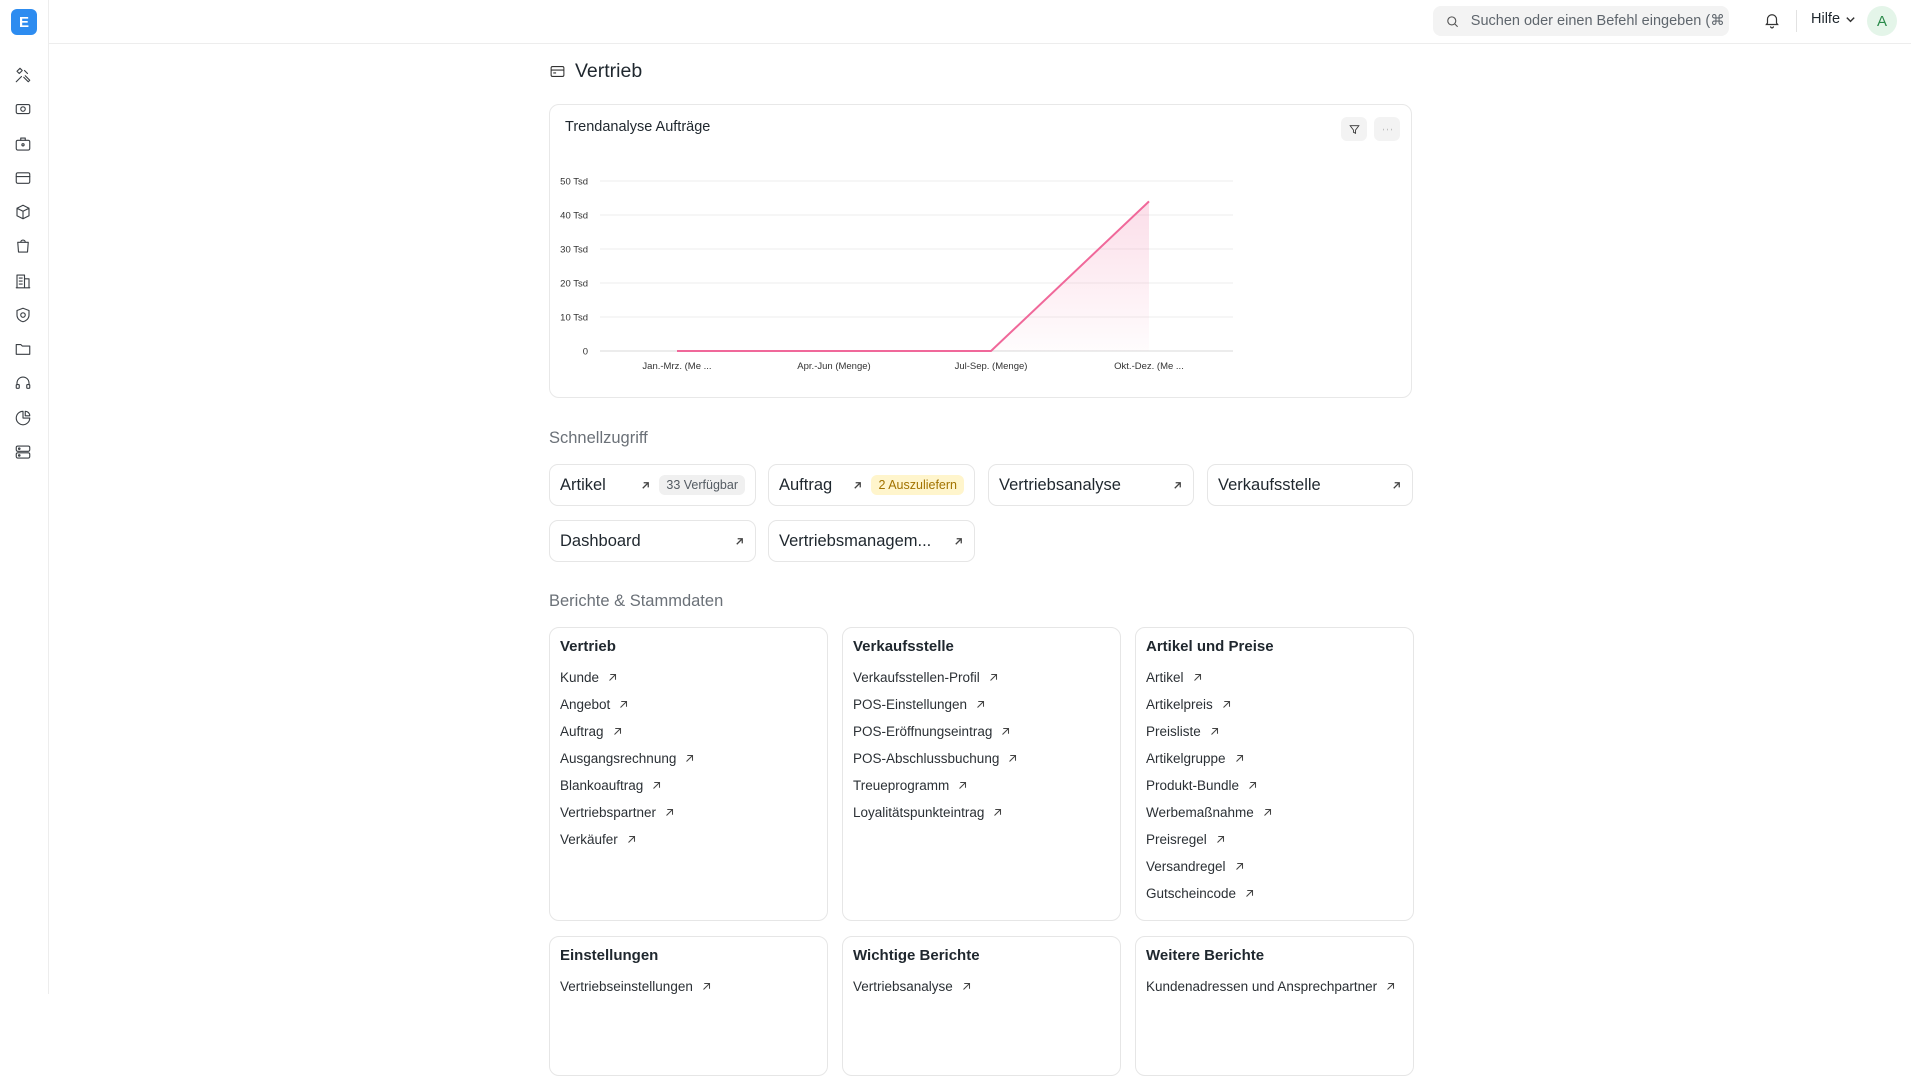  I want to click on shopping-bag-icon, so click(23, 246).